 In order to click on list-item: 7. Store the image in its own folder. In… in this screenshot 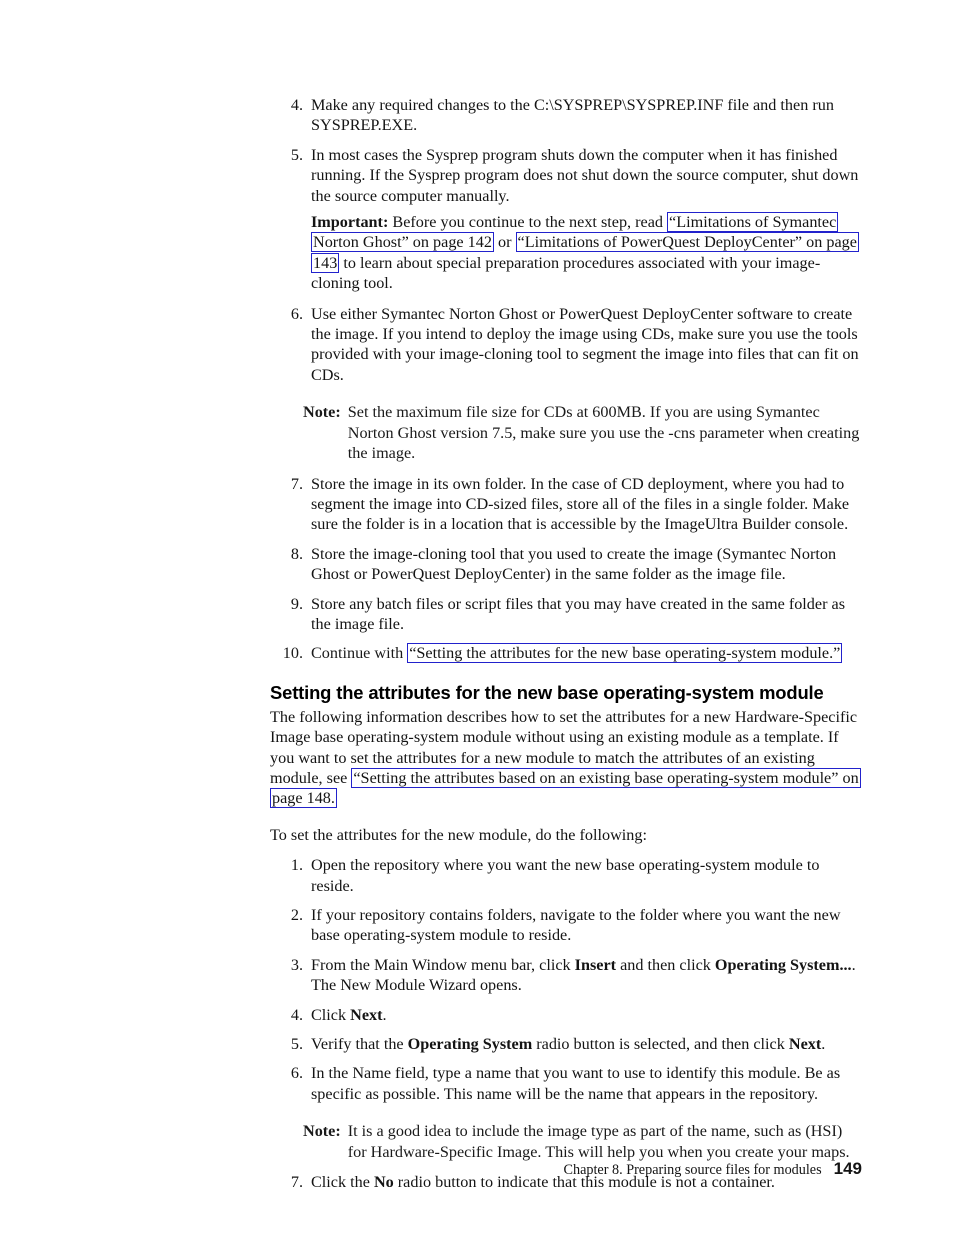, I will do `click(566, 504)`.